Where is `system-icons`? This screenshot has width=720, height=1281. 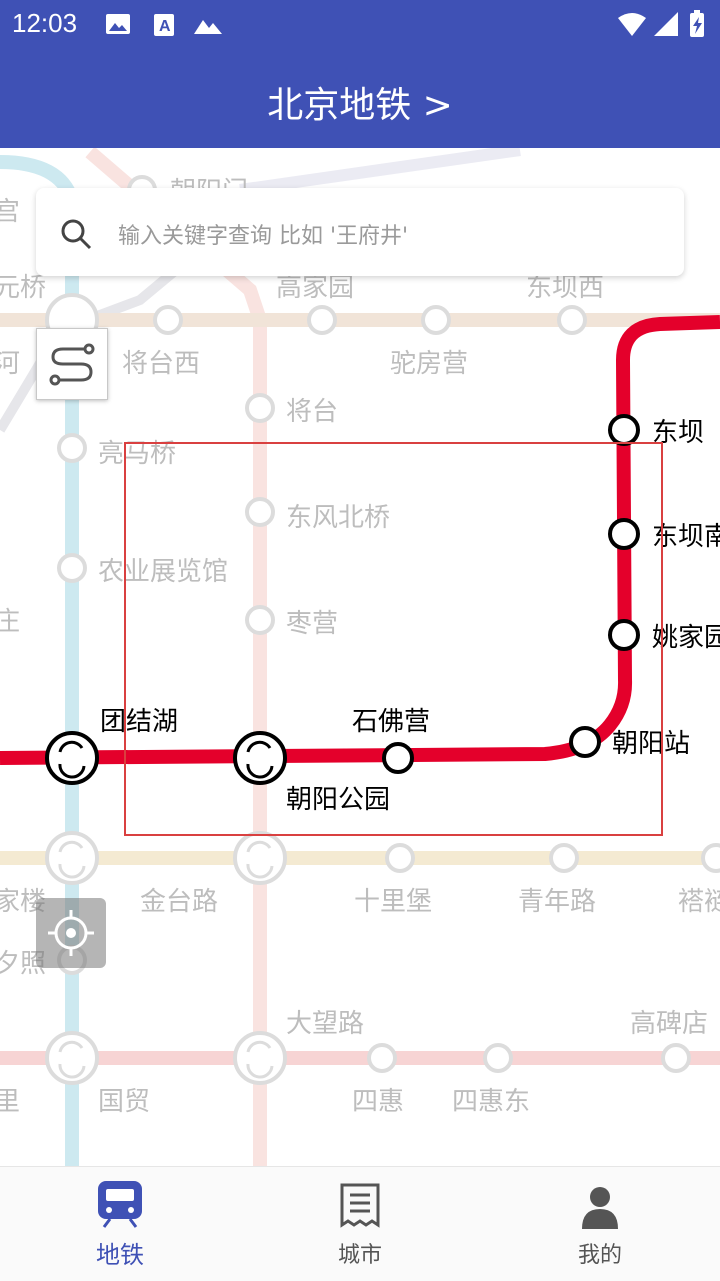
system-icons is located at coordinates (661, 23).